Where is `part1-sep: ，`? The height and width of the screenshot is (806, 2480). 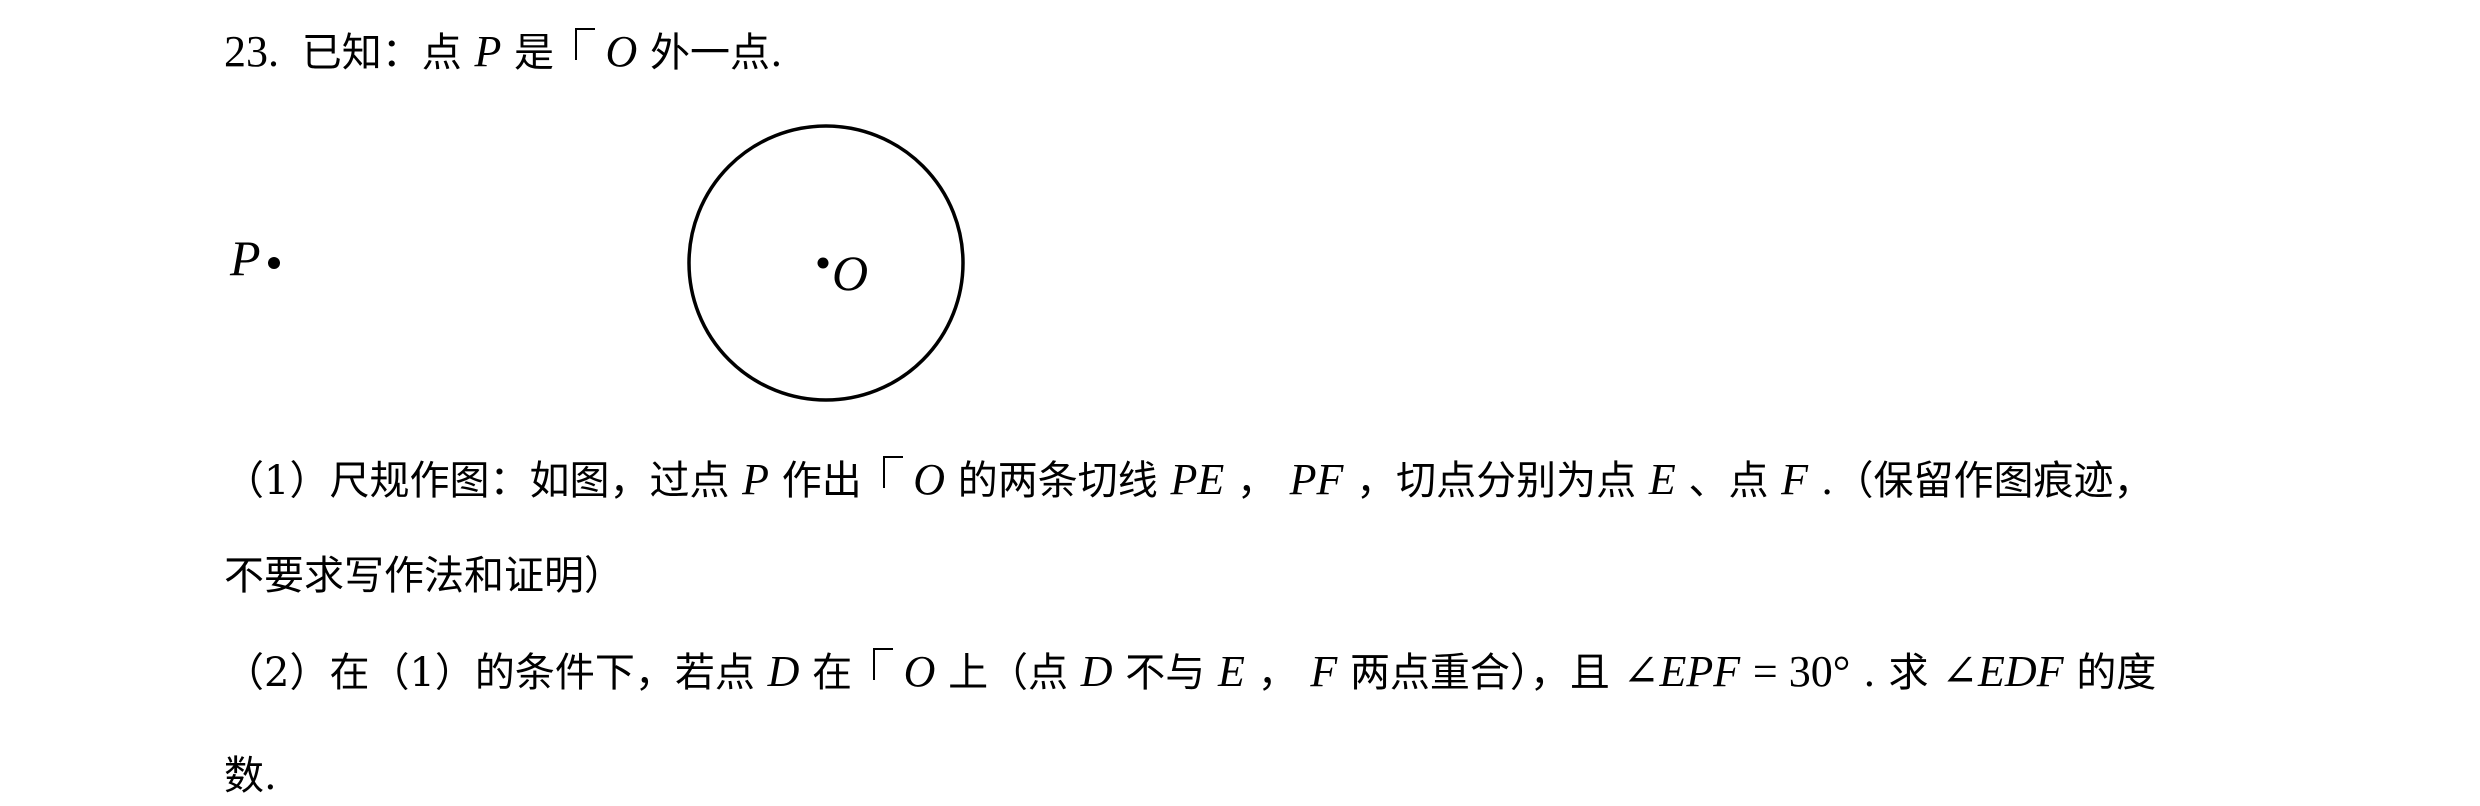 part1-sep: ， is located at coordinates (1256, 481).